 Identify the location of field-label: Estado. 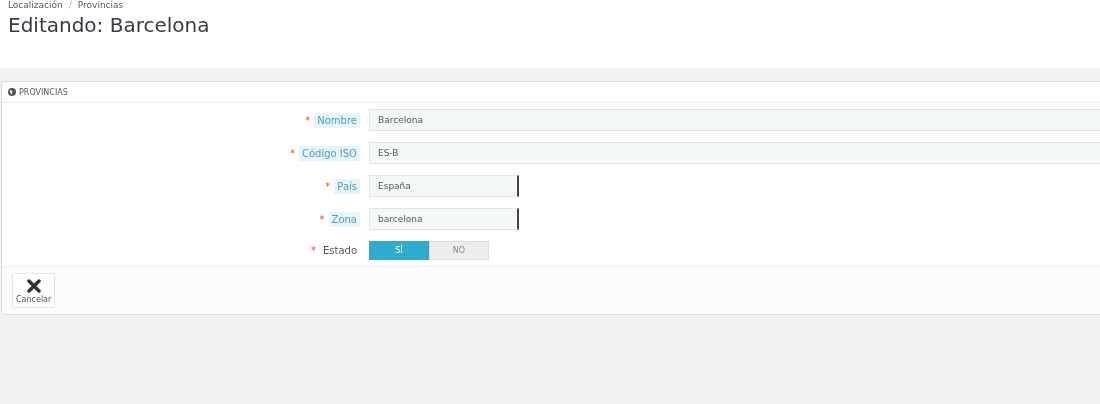
(339, 251).